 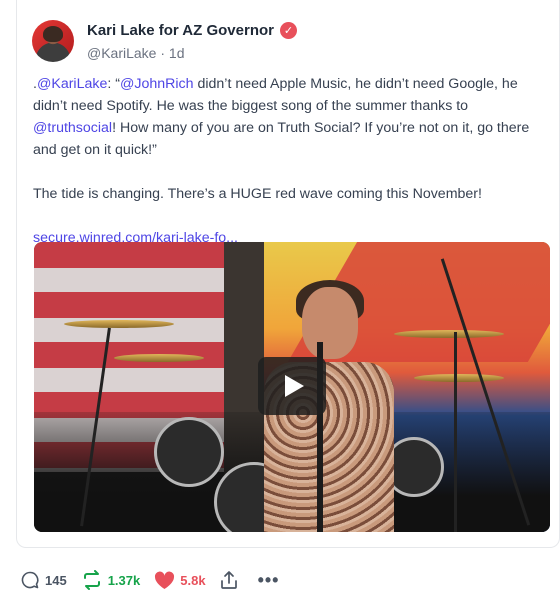 I want to click on avatar, so click(x=53, y=41).